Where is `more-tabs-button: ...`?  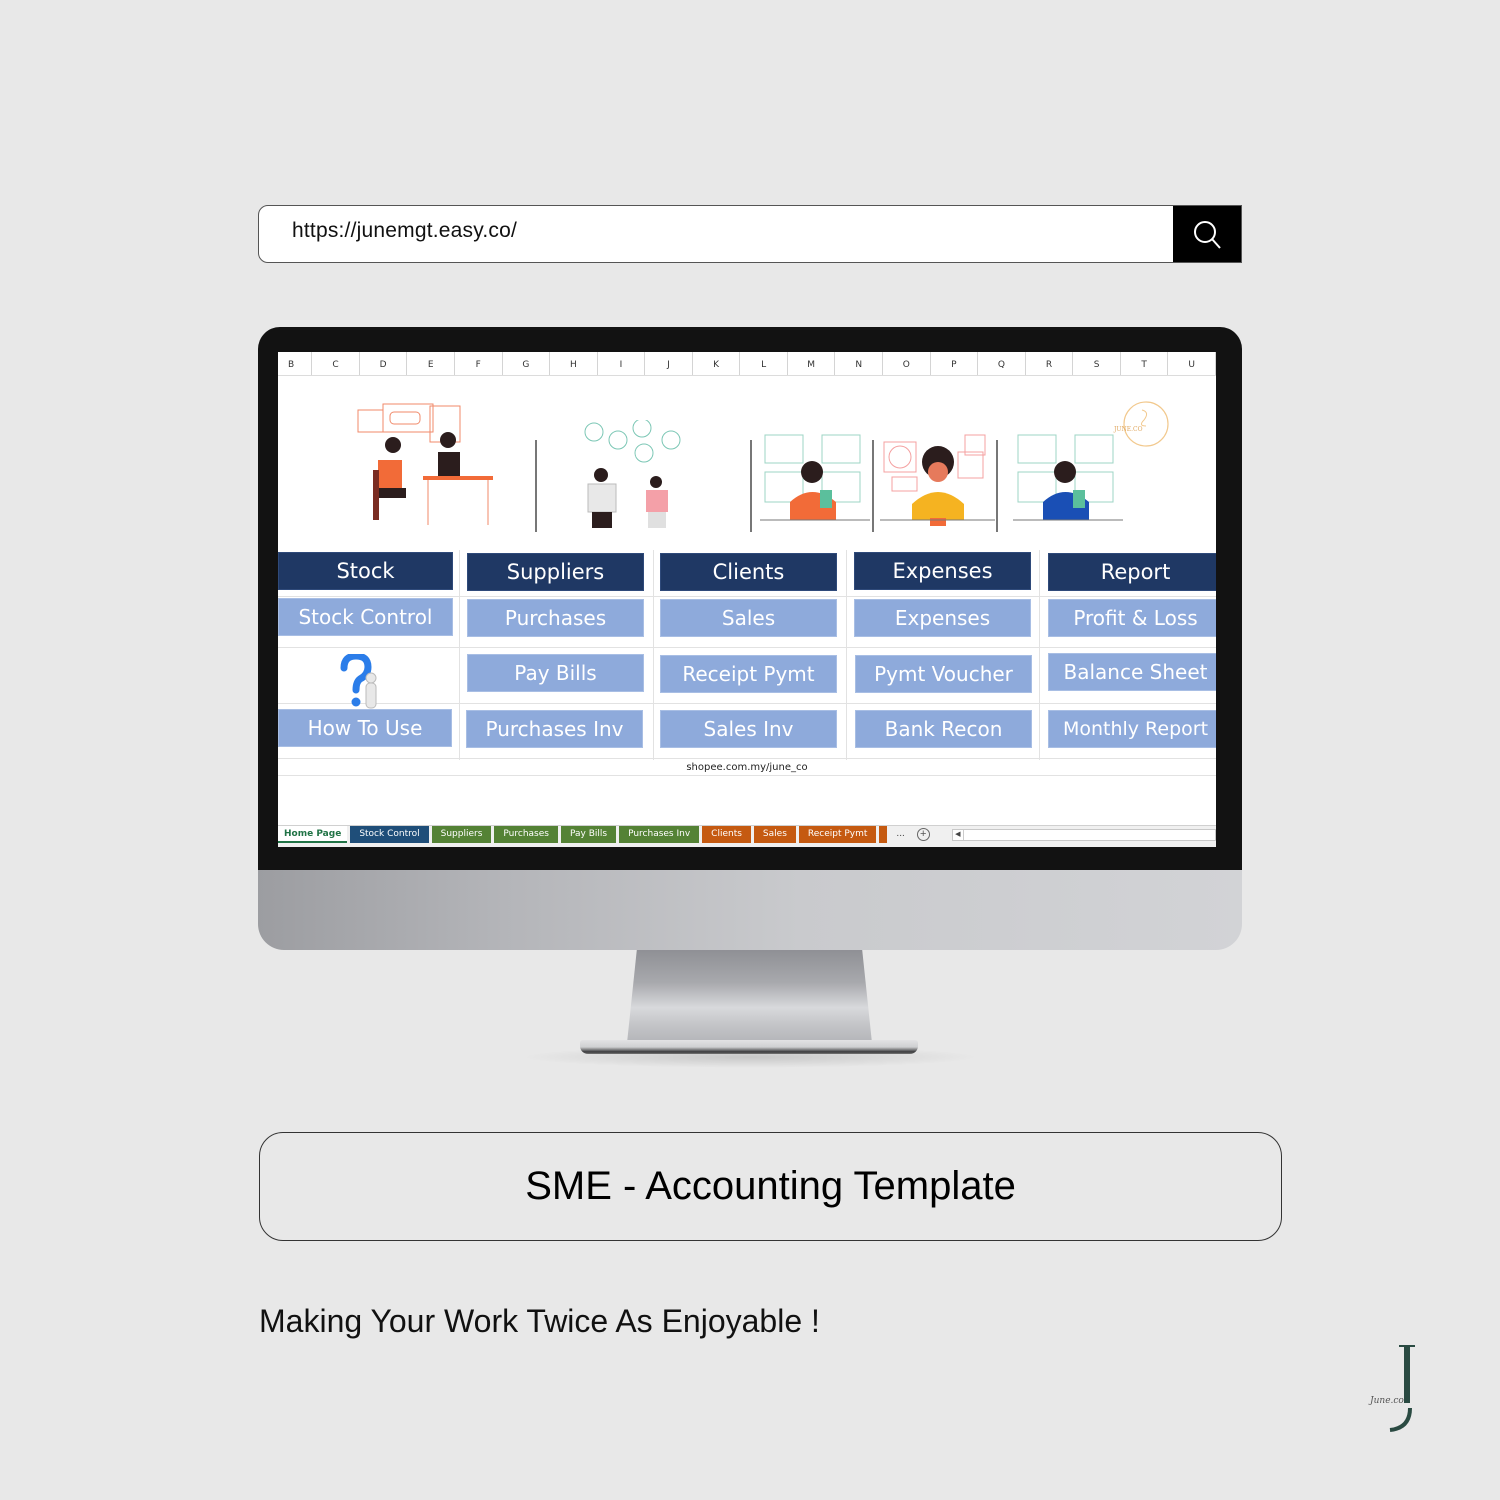 more-tabs-button: ... is located at coordinates (900, 834).